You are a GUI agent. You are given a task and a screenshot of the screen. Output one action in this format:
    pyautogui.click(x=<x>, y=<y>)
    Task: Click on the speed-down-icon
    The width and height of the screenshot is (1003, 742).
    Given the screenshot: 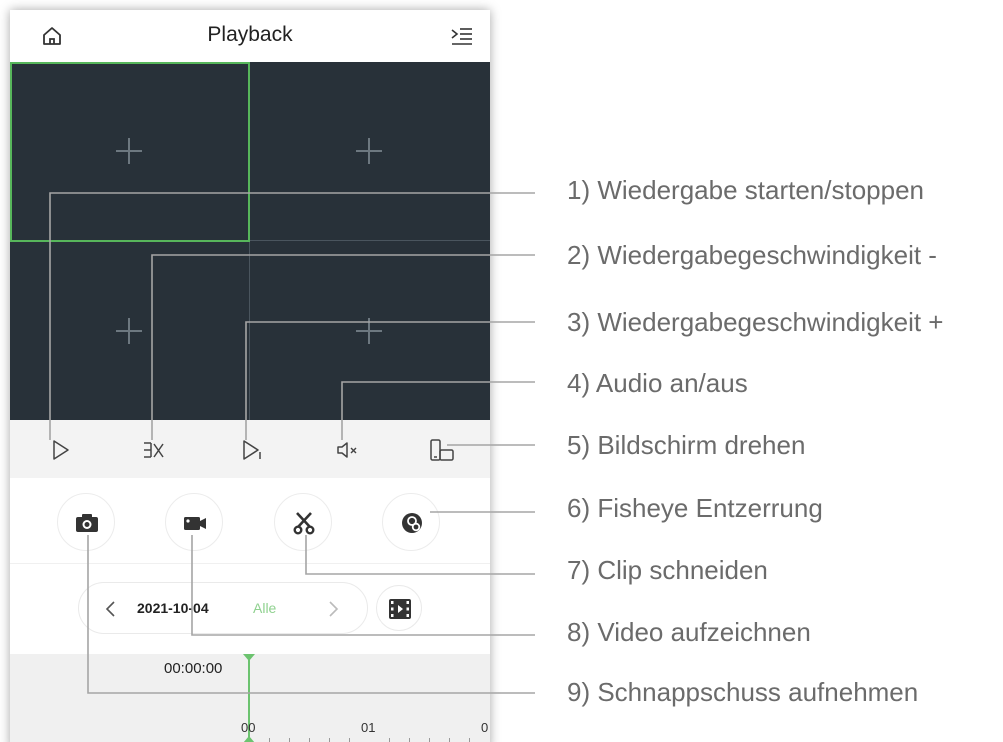 What is the action you would take?
    pyautogui.click(x=154, y=450)
    